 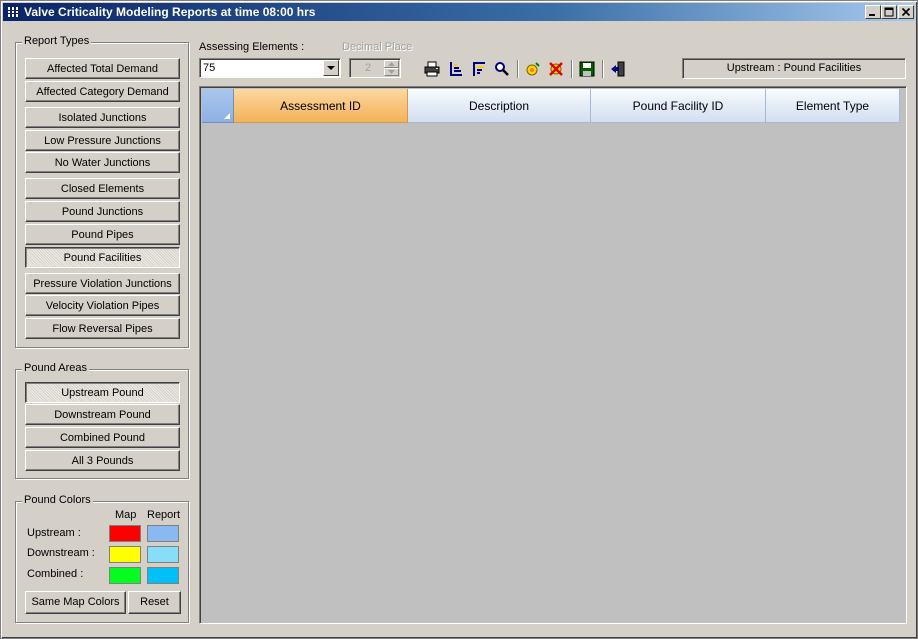 I want to click on spin-up-icon, so click(x=391, y=64).